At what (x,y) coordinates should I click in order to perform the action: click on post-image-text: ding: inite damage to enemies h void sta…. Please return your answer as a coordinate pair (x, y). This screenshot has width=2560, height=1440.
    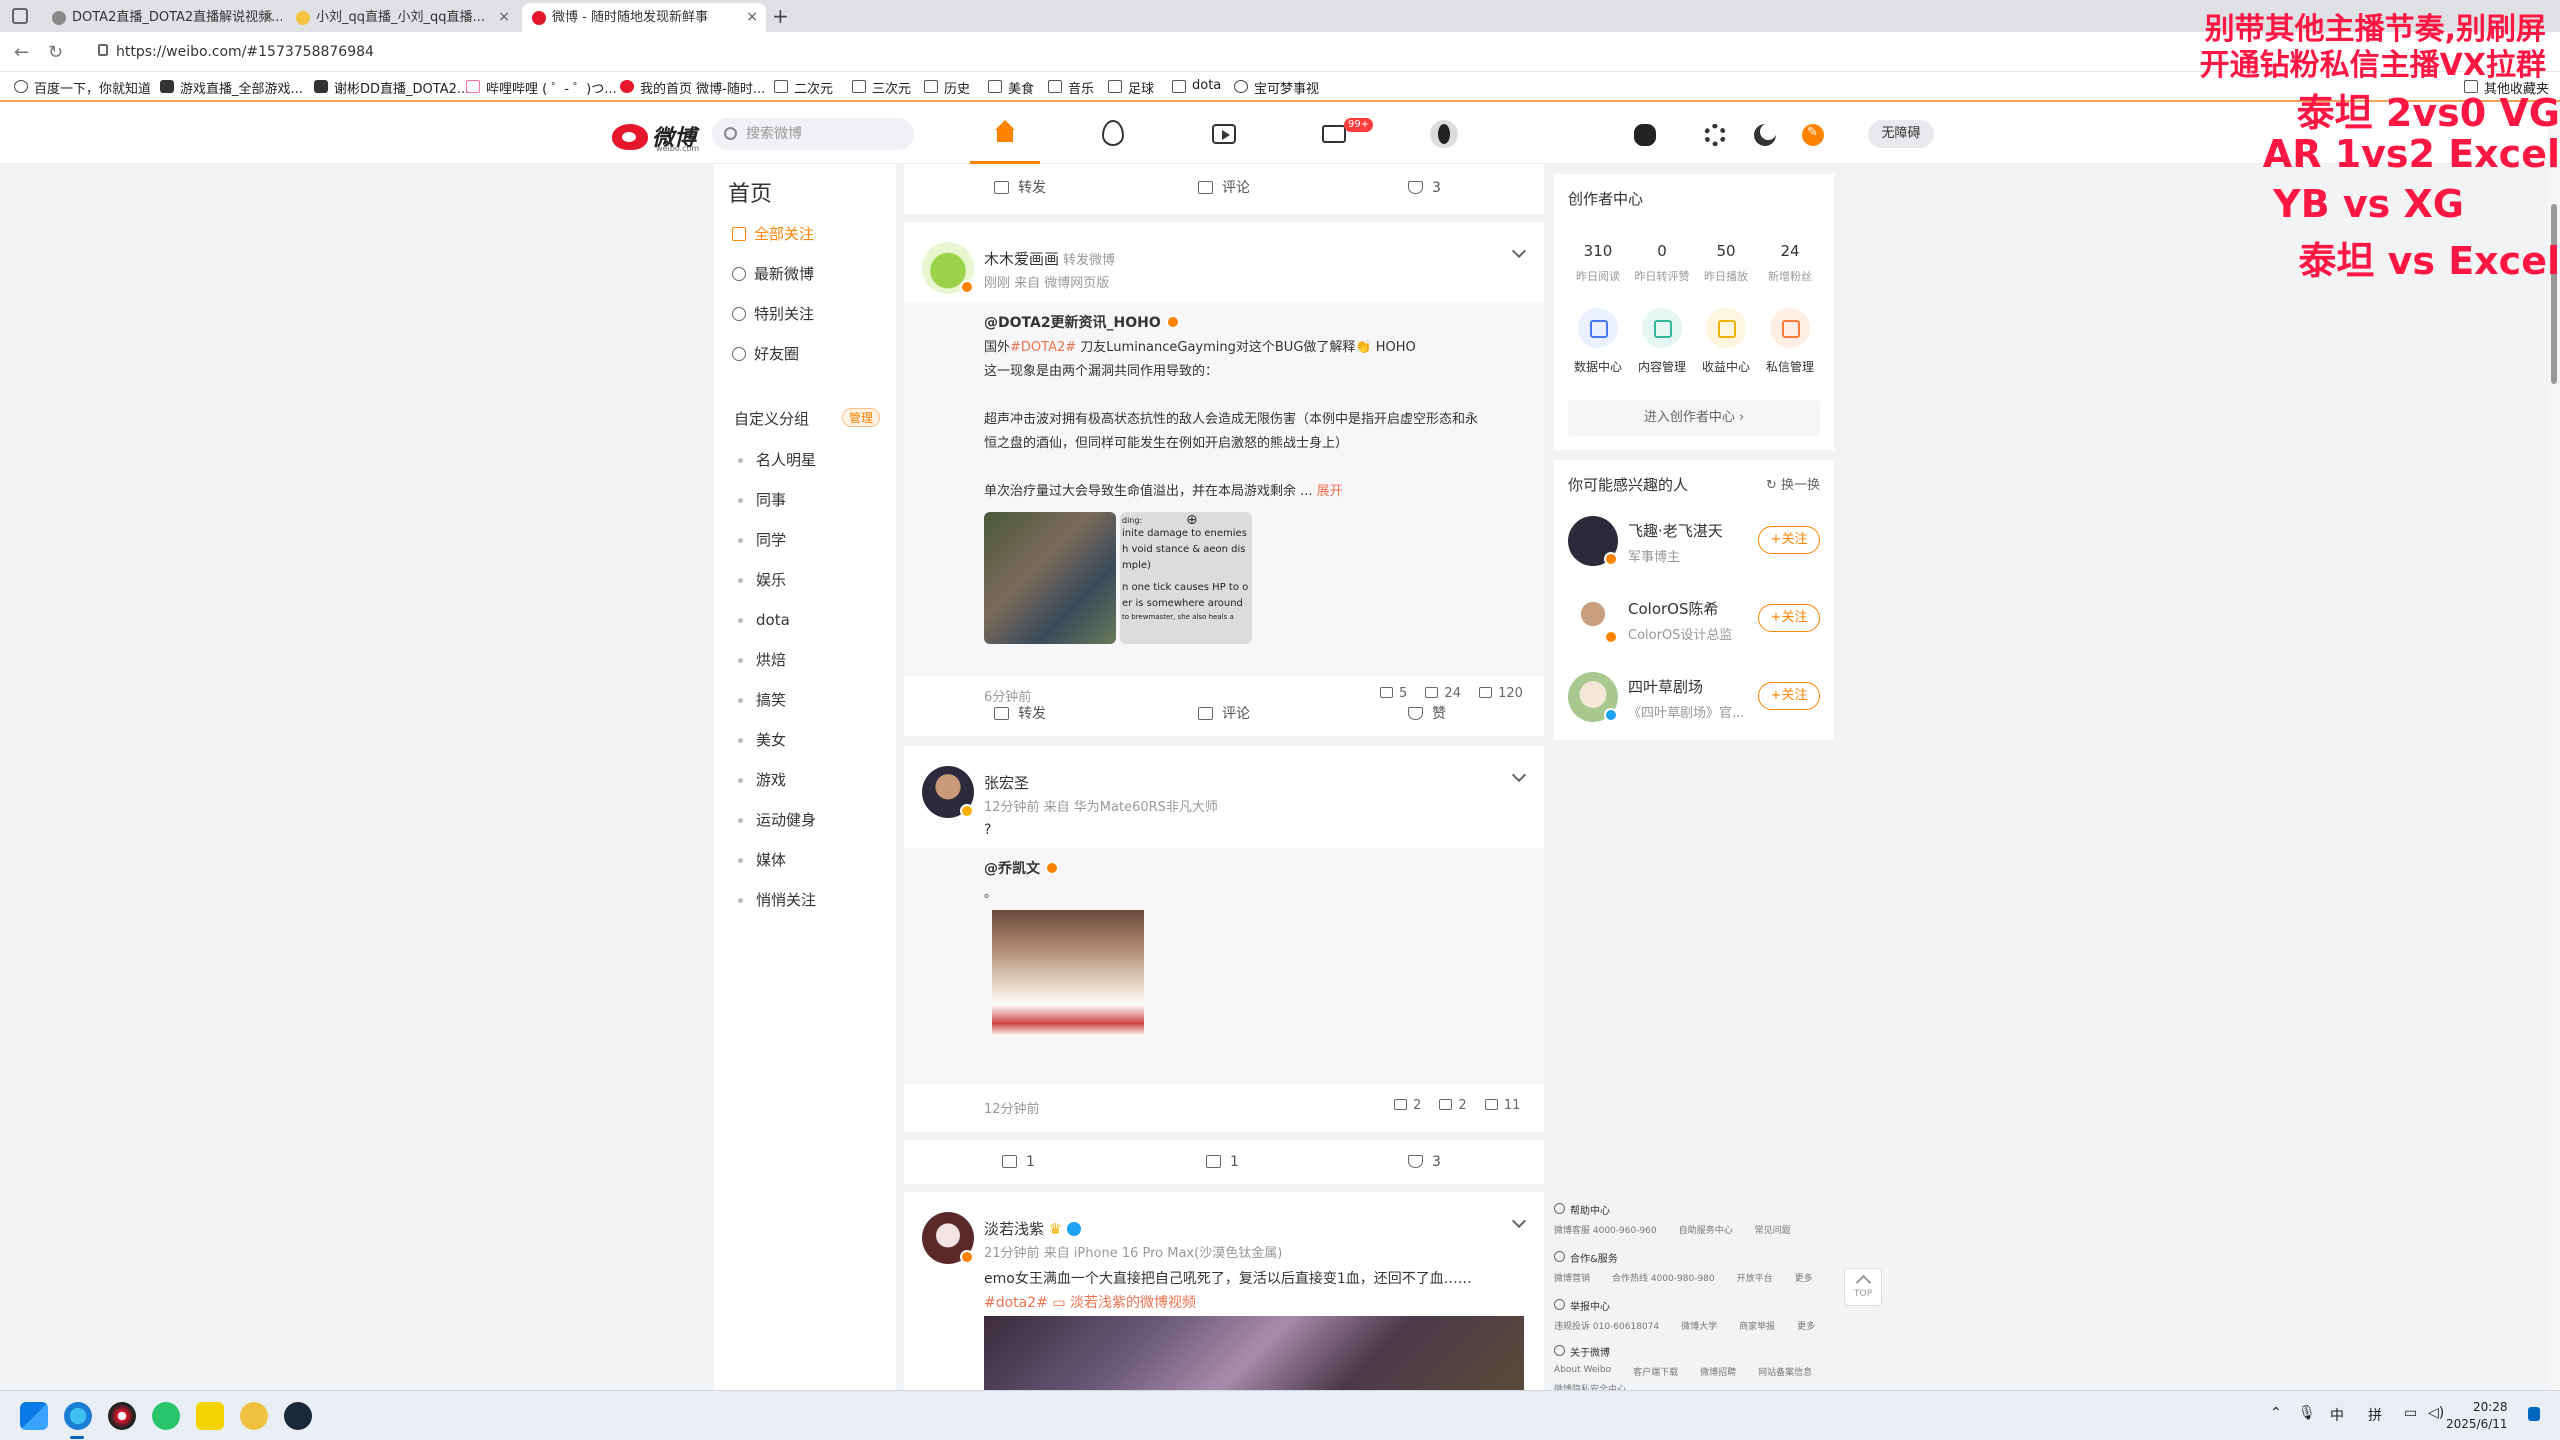
    Looking at the image, I should click on (1186, 578).